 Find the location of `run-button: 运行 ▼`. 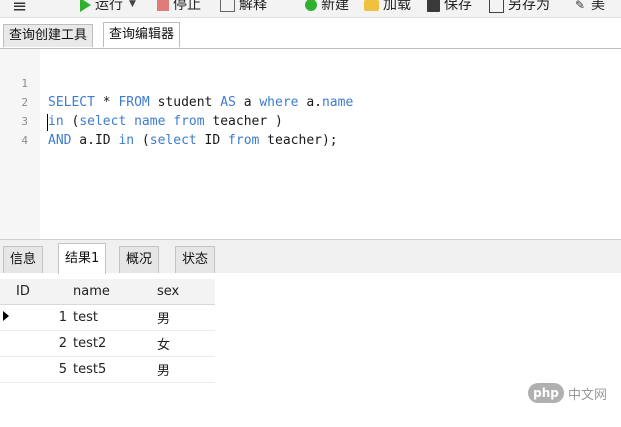

run-button: 运行 ▼ is located at coordinates (108, 7).